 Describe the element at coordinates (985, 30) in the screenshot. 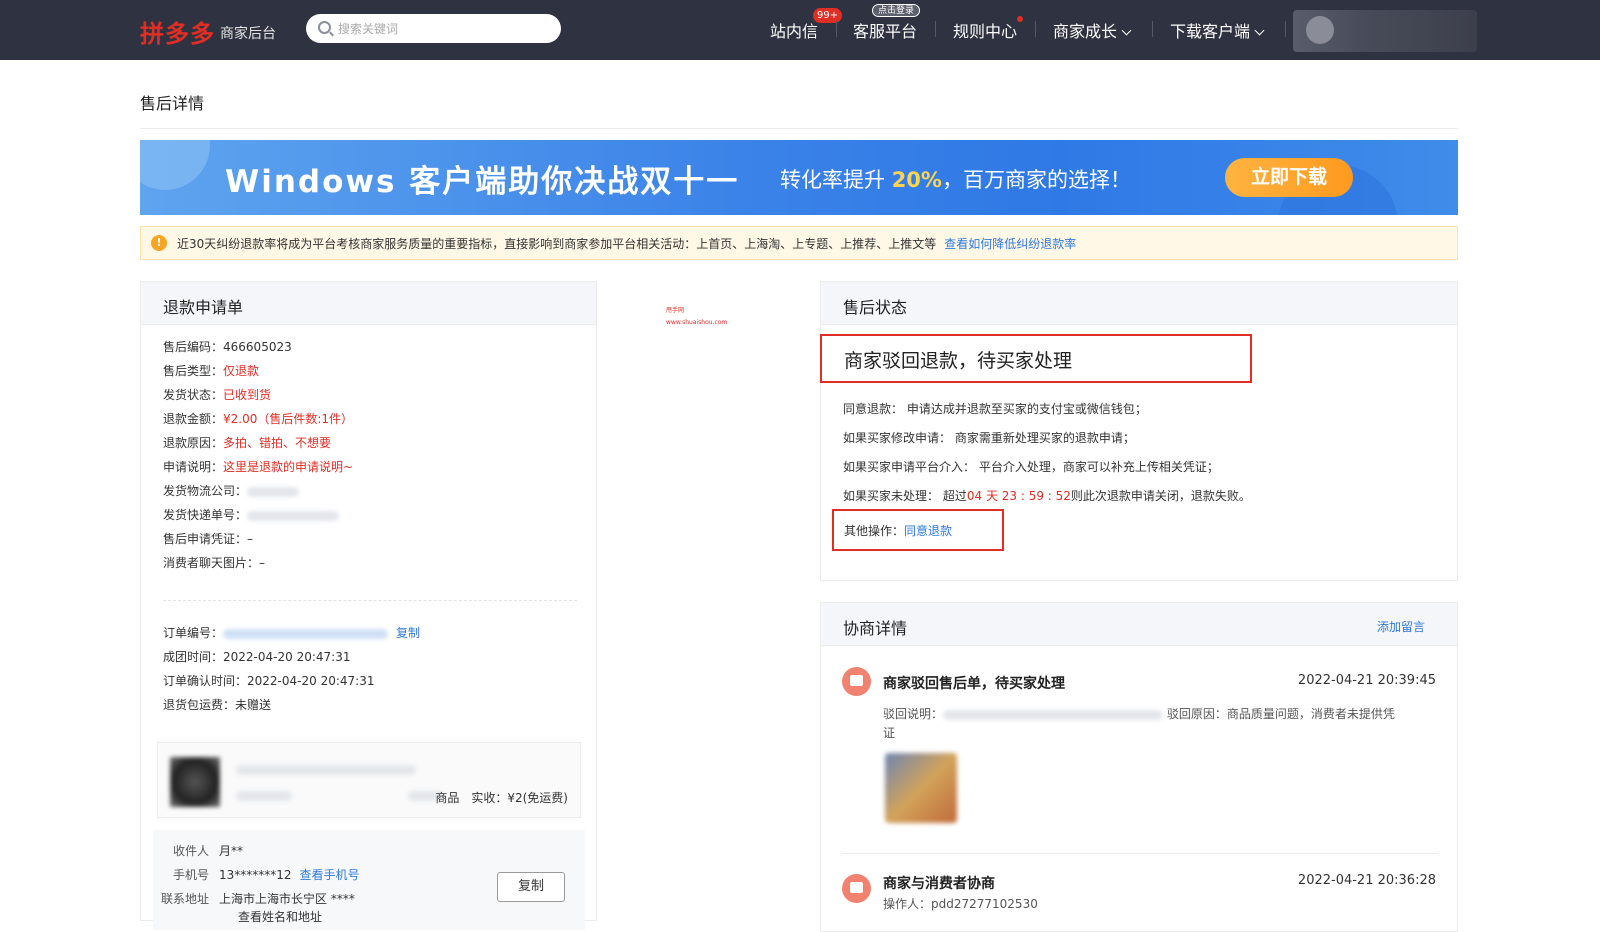

I see `nav-rules-center: 规则中心` at that location.